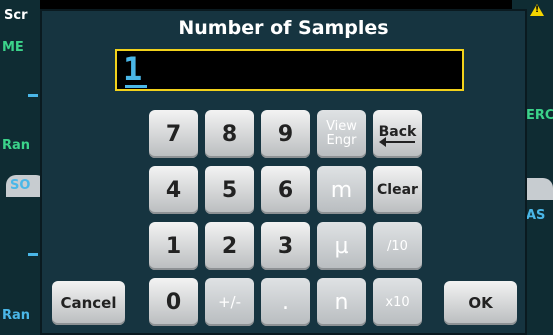 This screenshot has width=553, height=335. What do you see at coordinates (20, 167) in the screenshot?
I see `background-left-panel: Scr ME Ran SO Ran` at bounding box center [20, 167].